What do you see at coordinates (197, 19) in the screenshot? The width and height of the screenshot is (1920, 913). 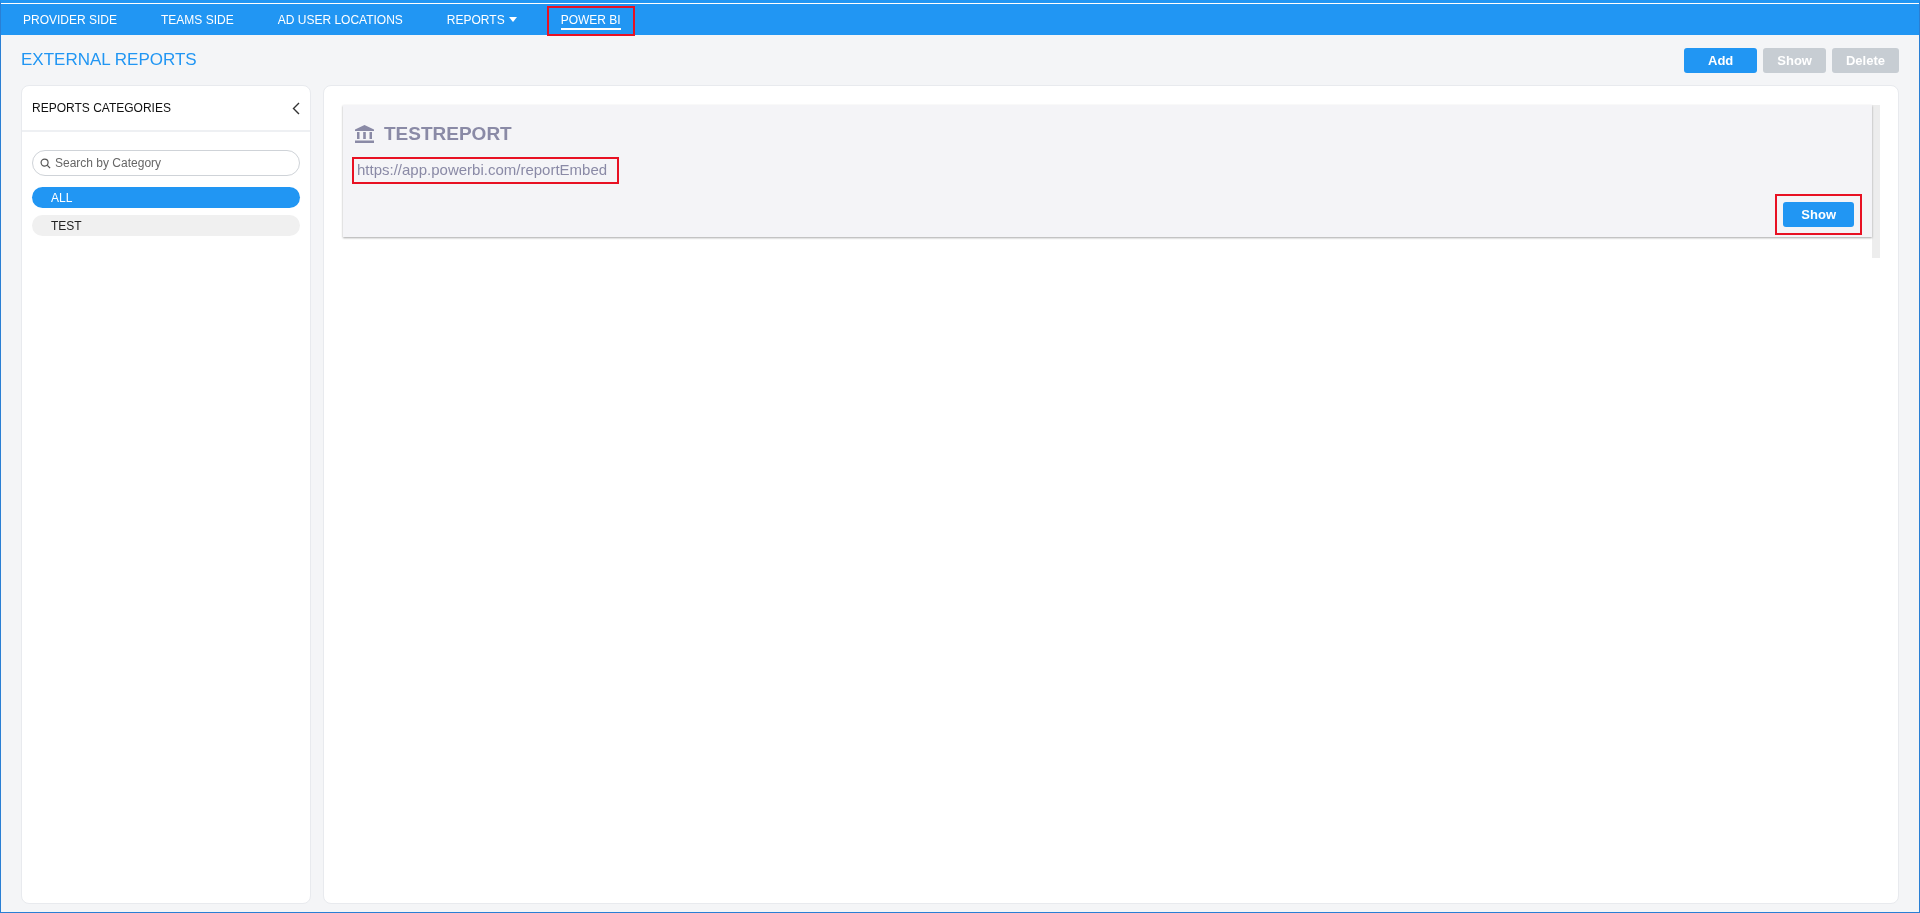 I see `nav-tab: TEAMS SIDE` at bounding box center [197, 19].